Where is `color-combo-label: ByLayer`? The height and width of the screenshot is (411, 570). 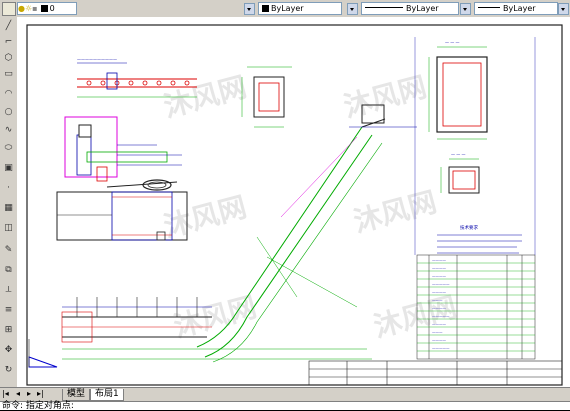
color-combo-label: ByLayer is located at coordinates (287, 8).